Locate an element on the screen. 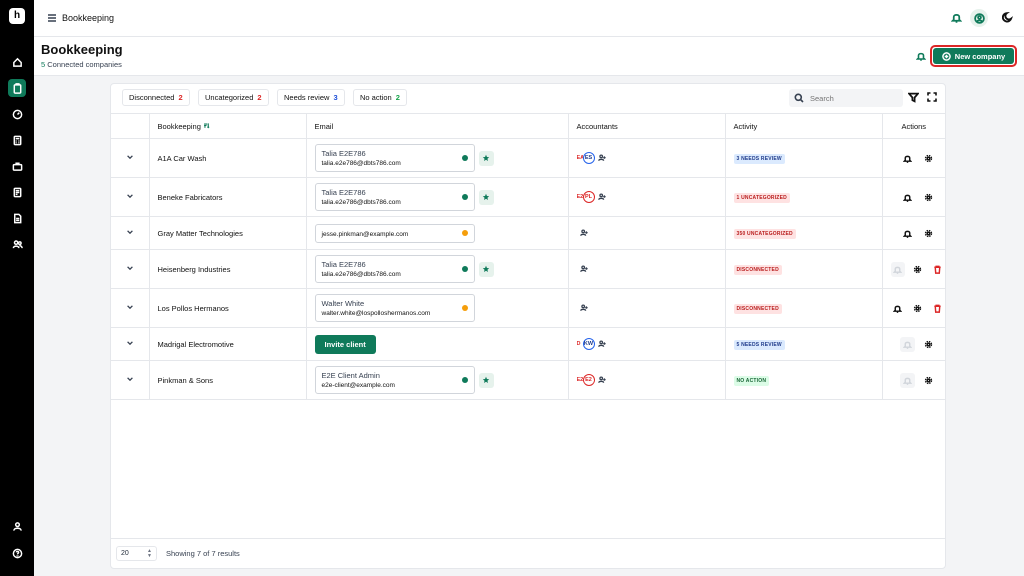  header-bell-icon is located at coordinates (921, 56).